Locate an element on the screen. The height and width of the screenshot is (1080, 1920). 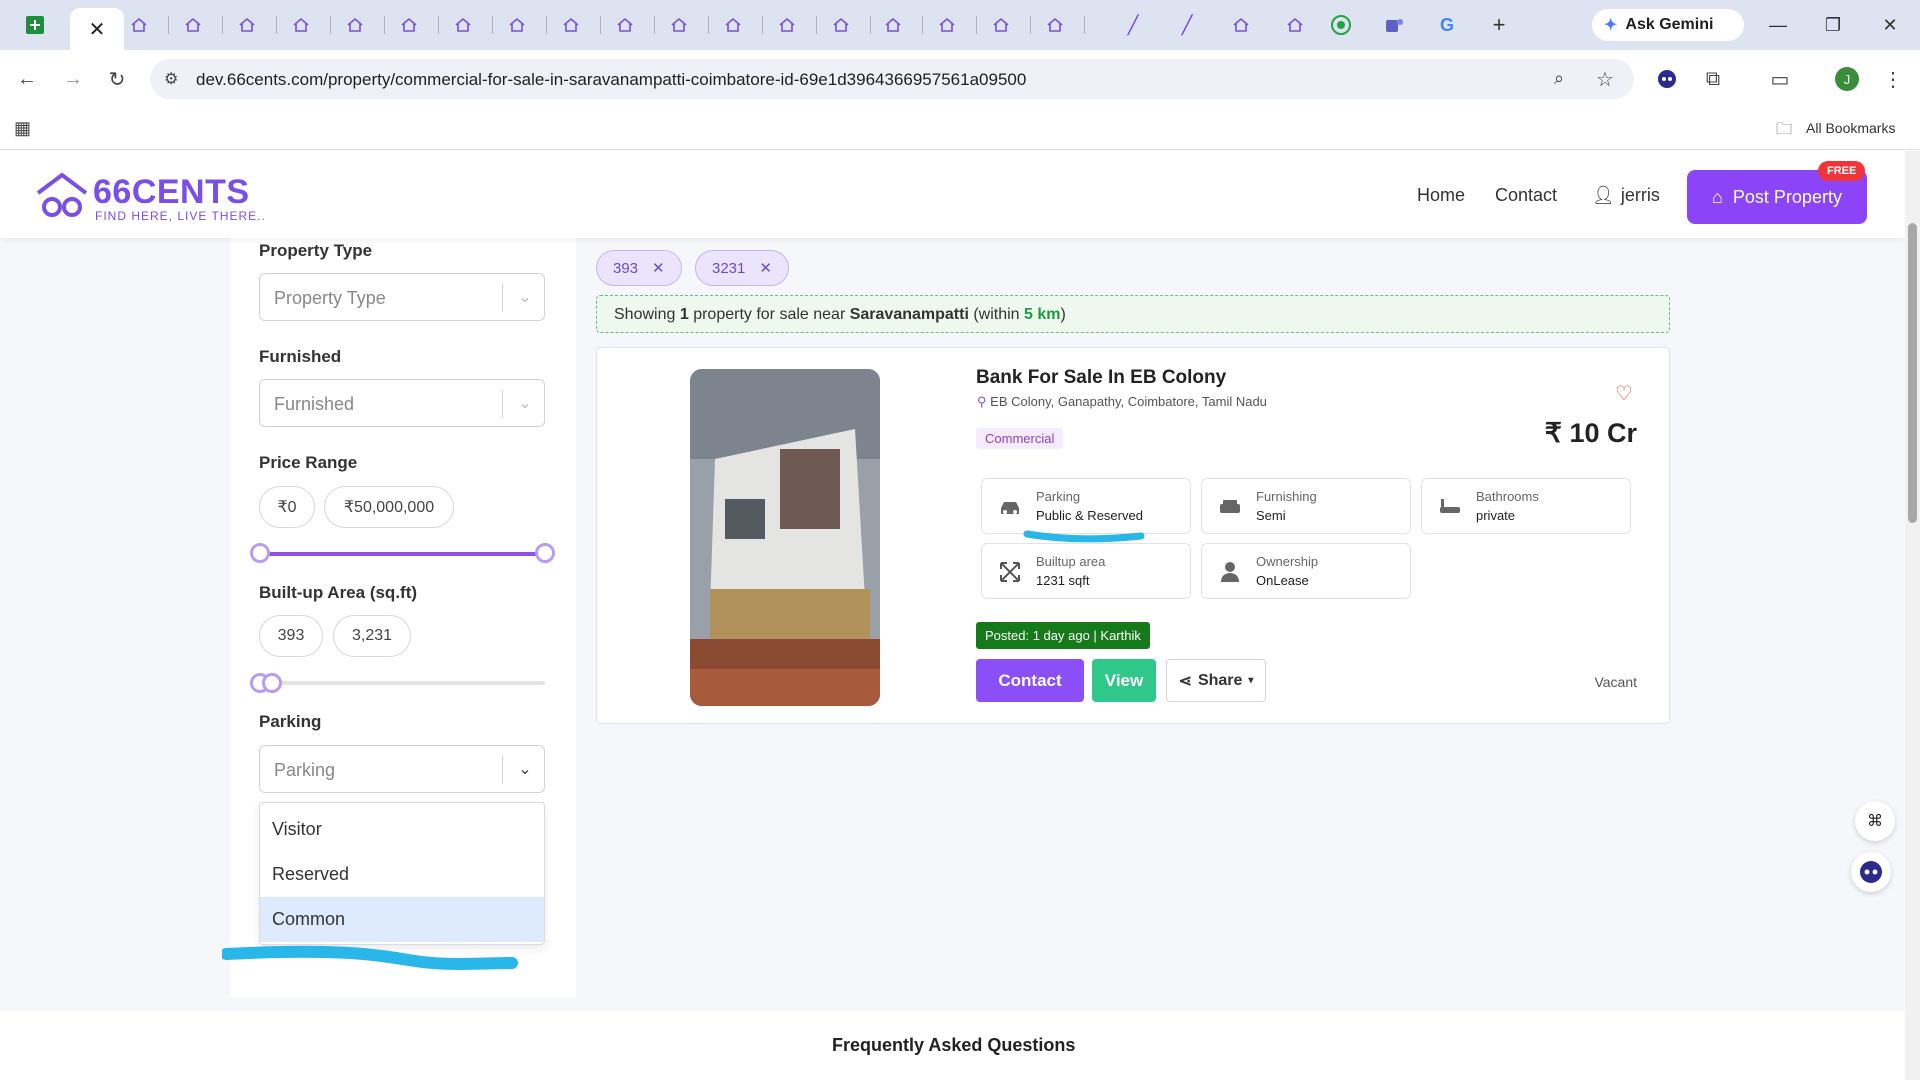
contact-button: Contact is located at coordinates (1030, 680).